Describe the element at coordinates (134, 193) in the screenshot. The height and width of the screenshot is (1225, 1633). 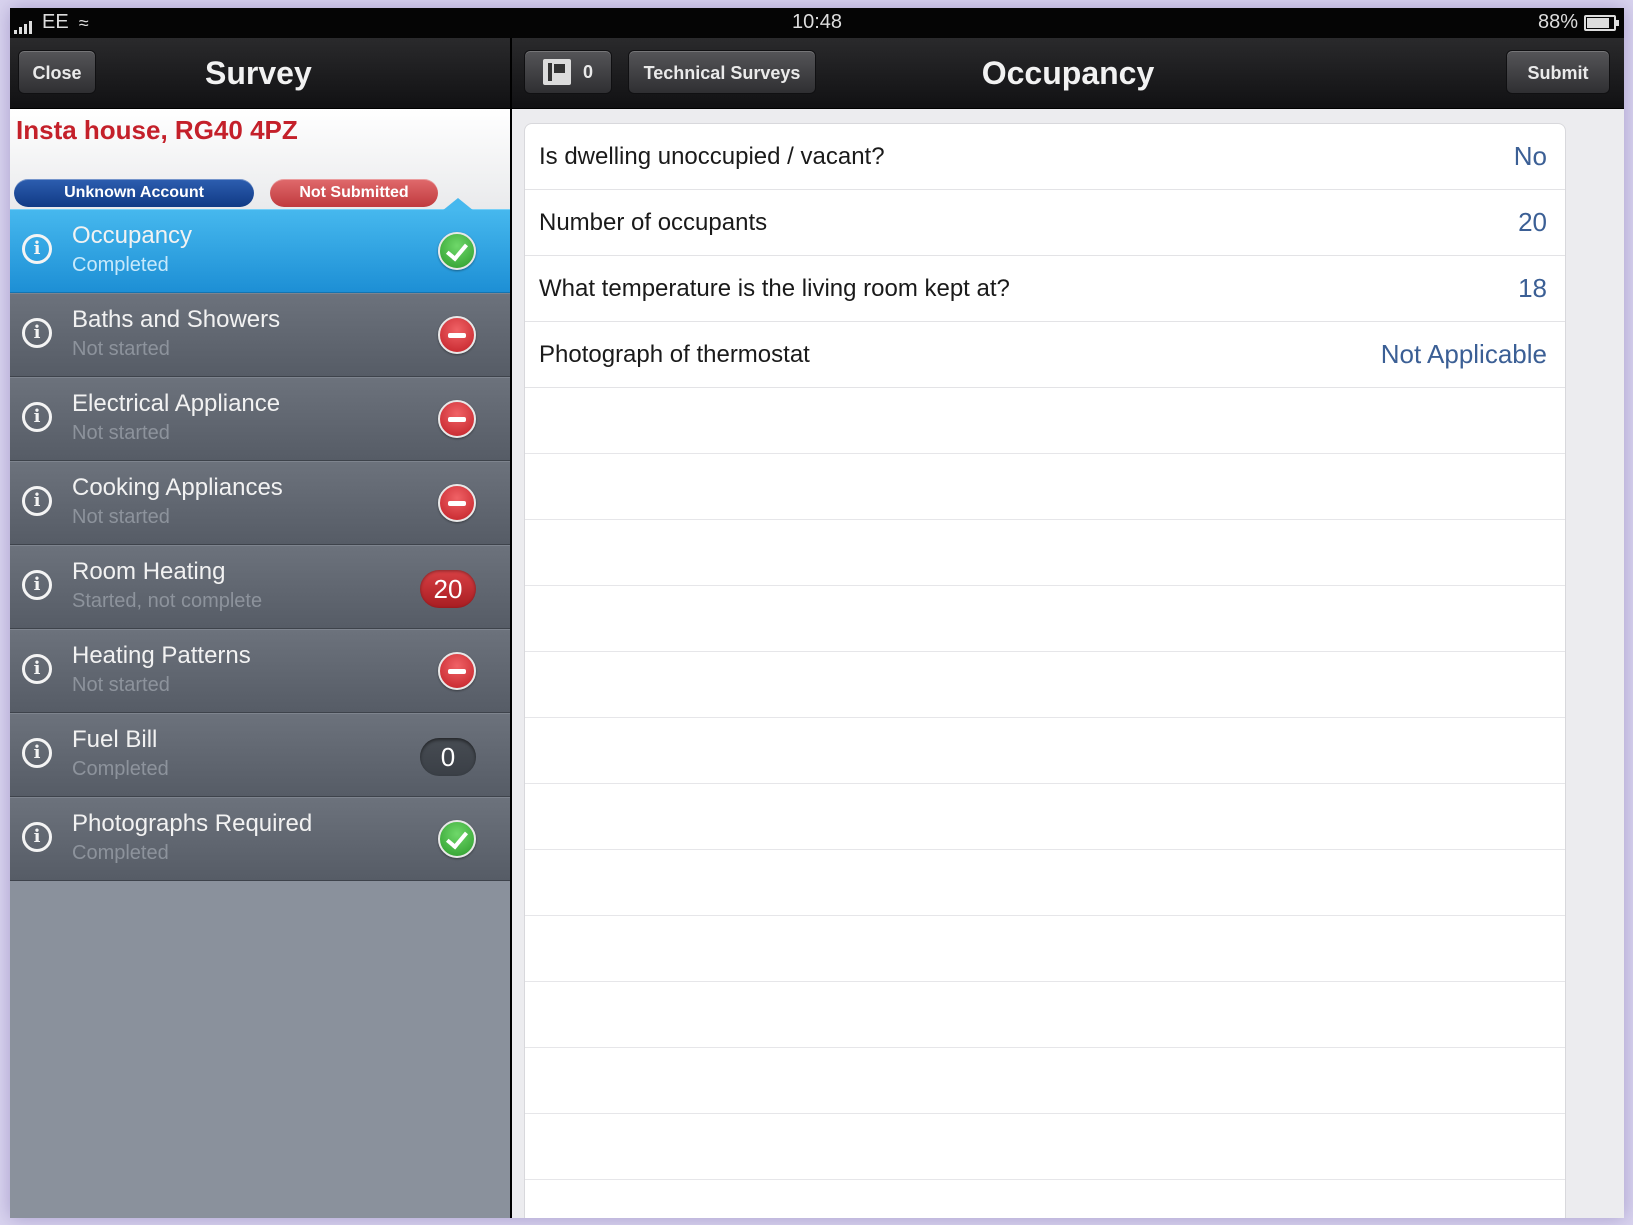
I see `account-badge: Unknown Account` at that location.